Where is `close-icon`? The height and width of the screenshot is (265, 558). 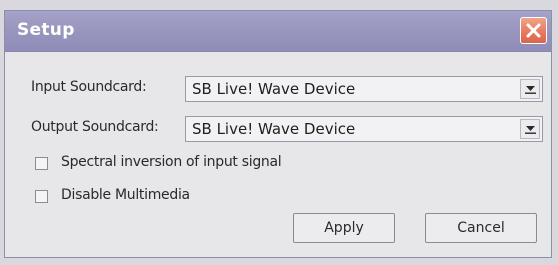
close-icon is located at coordinates (533, 30).